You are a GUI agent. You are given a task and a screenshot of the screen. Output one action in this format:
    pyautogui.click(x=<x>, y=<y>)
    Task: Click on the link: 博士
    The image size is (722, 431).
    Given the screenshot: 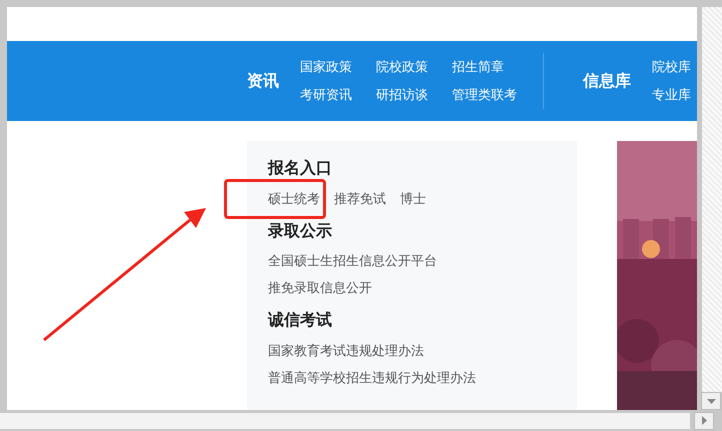 What is the action you would take?
    pyautogui.click(x=413, y=199)
    